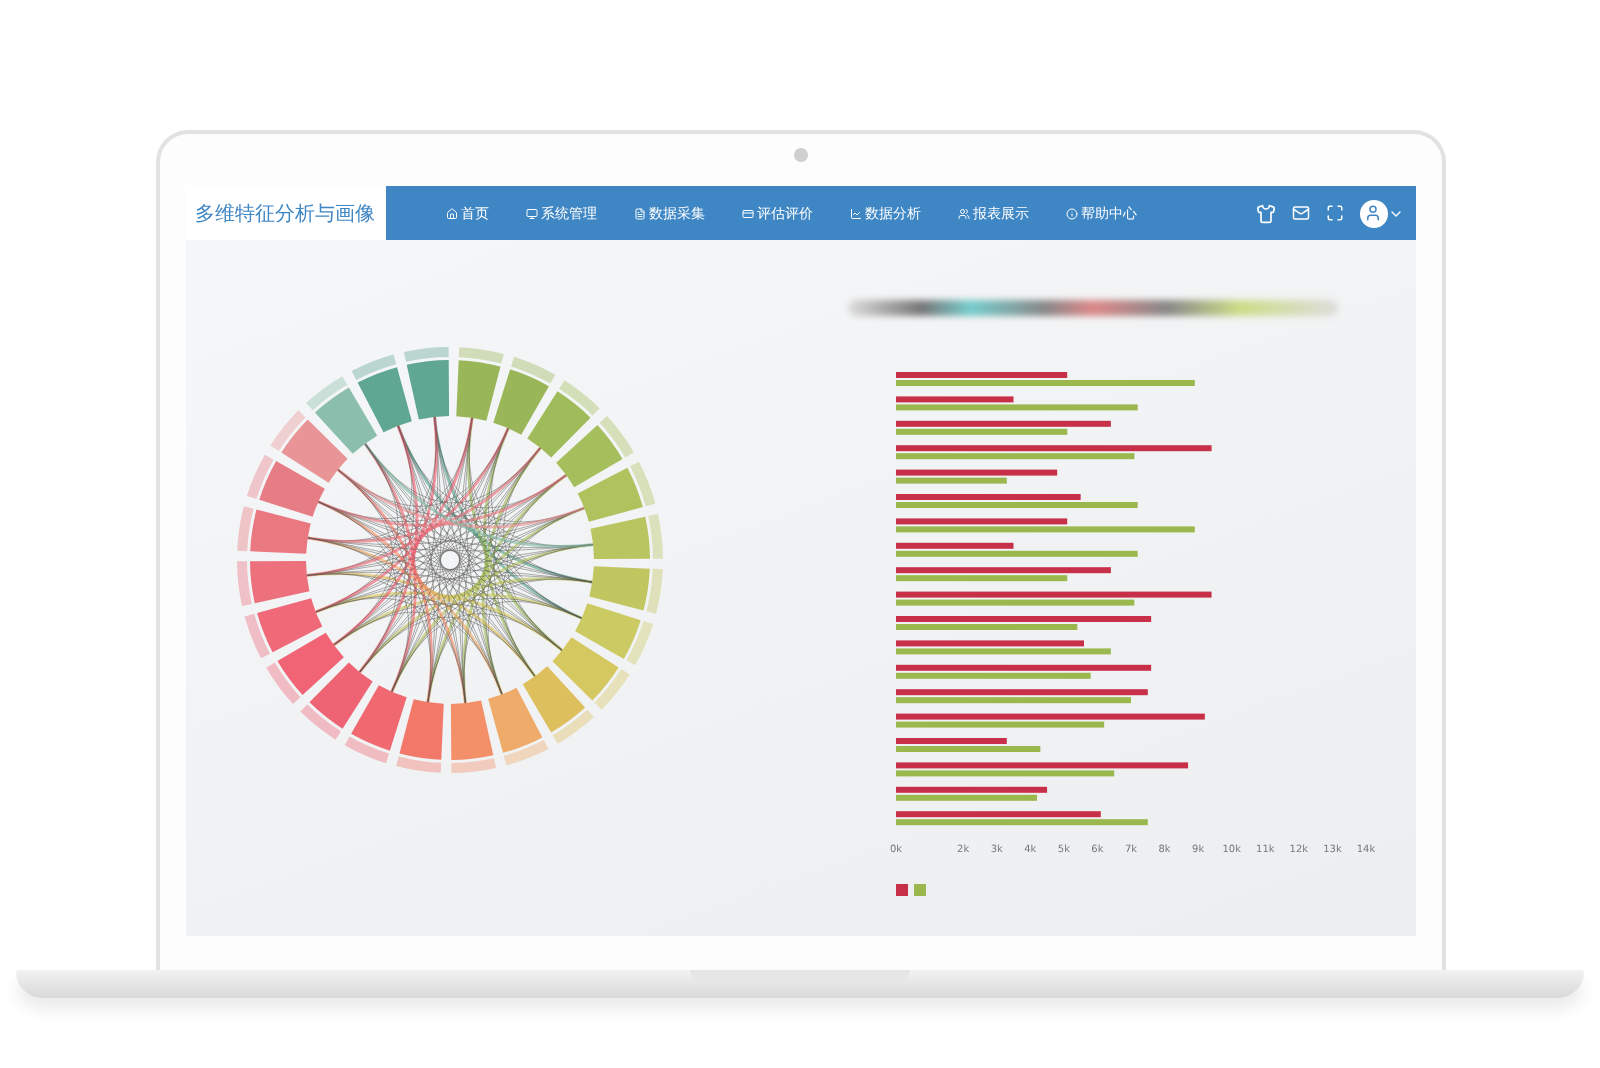 This screenshot has height=1068, width=1600. Describe the element at coordinates (1334, 213) in the screenshot. I see `fullscreen-icon` at that location.